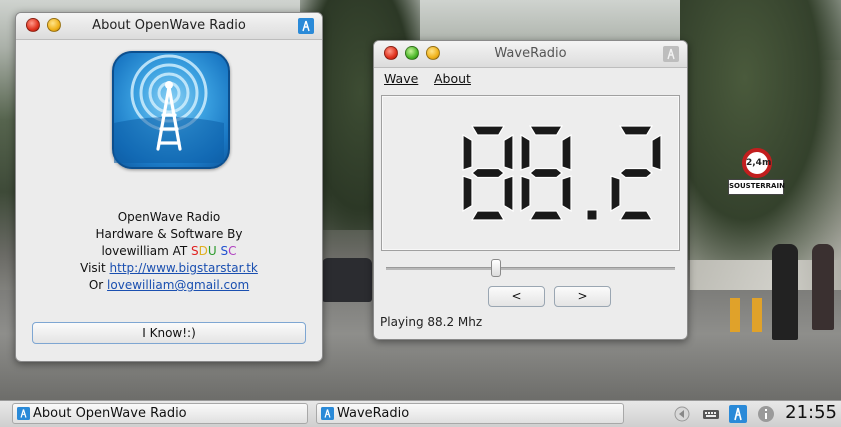 The height and width of the screenshot is (427, 841). I want to click on tray-expand-icon, so click(682, 414).